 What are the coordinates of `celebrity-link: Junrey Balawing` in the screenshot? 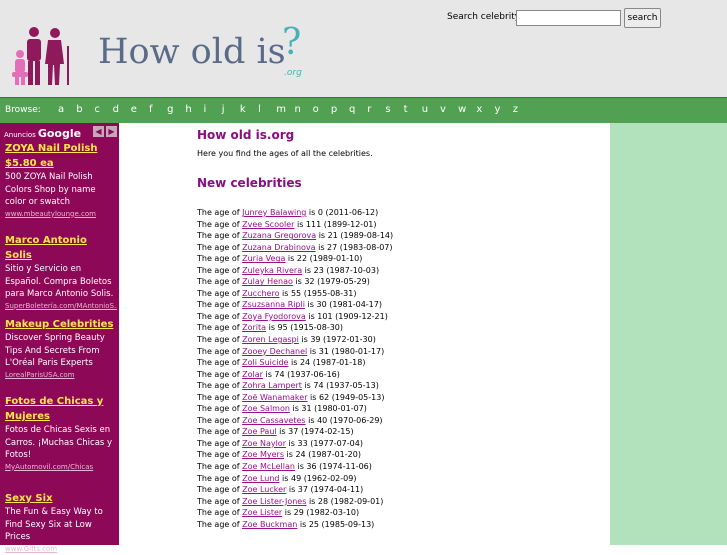 It's located at (274, 212).